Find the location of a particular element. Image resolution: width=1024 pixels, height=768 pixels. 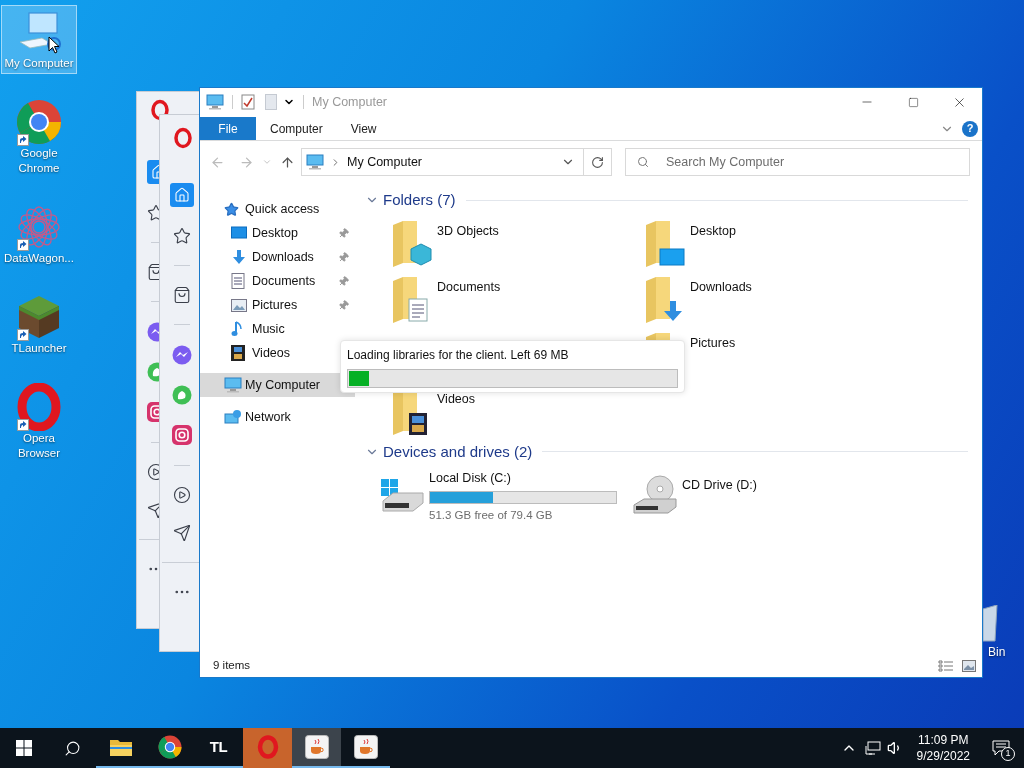

nav-item: Downloads is located at coordinates (277, 257).